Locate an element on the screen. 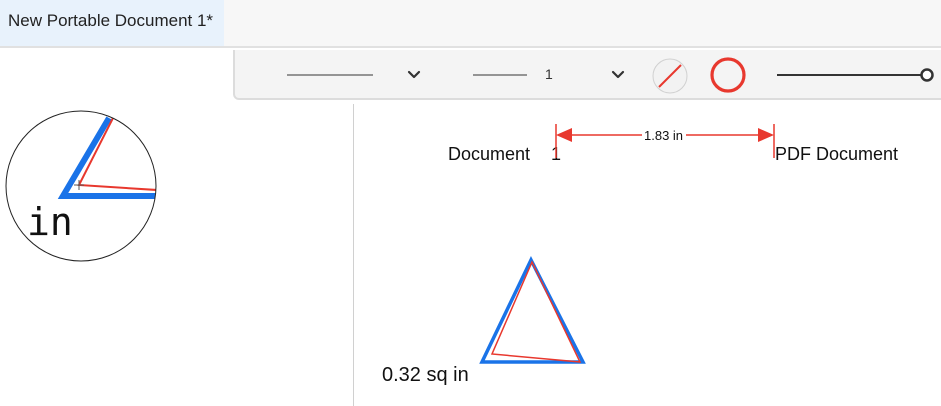  document-tab: New Portable Document 1* is located at coordinates (112, 23).